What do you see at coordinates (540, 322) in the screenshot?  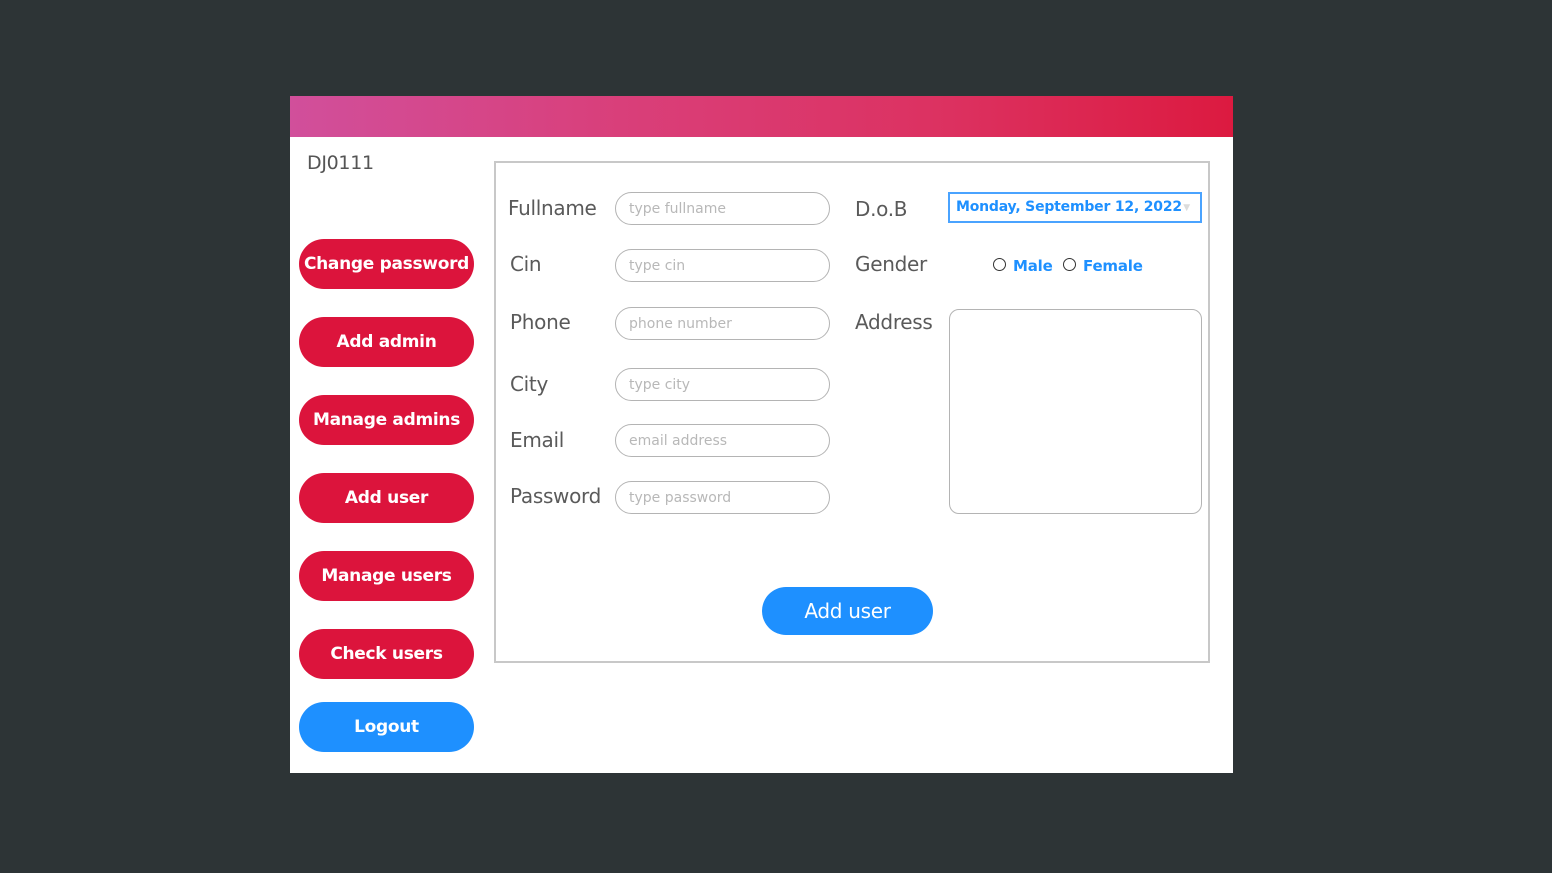 I see `phone-label: Phone` at bounding box center [540, 322].